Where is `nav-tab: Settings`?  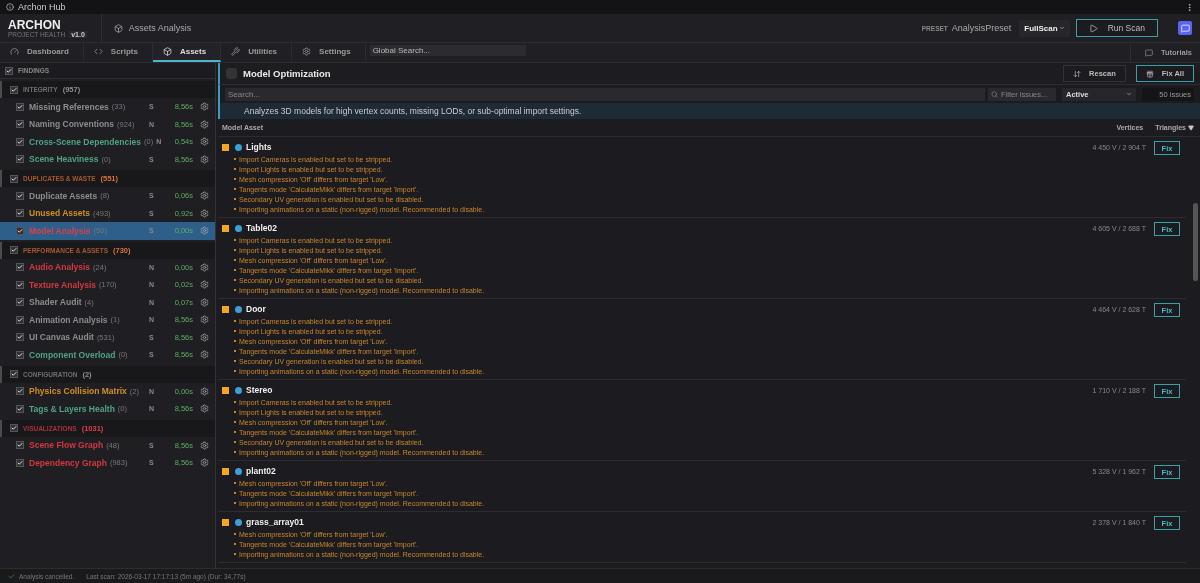 nav-tab: Settings is located at coordinates (329, 52).